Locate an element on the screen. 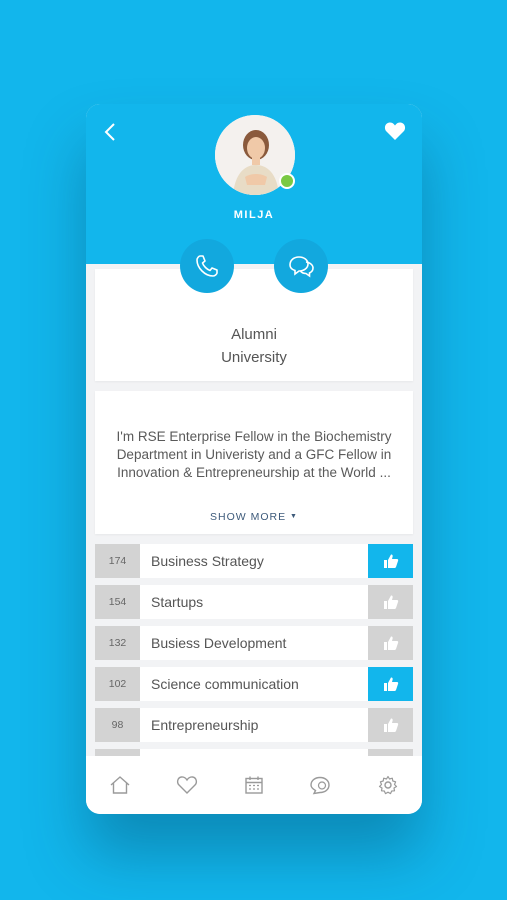  tab-messages is located at coordinates (321, 785).